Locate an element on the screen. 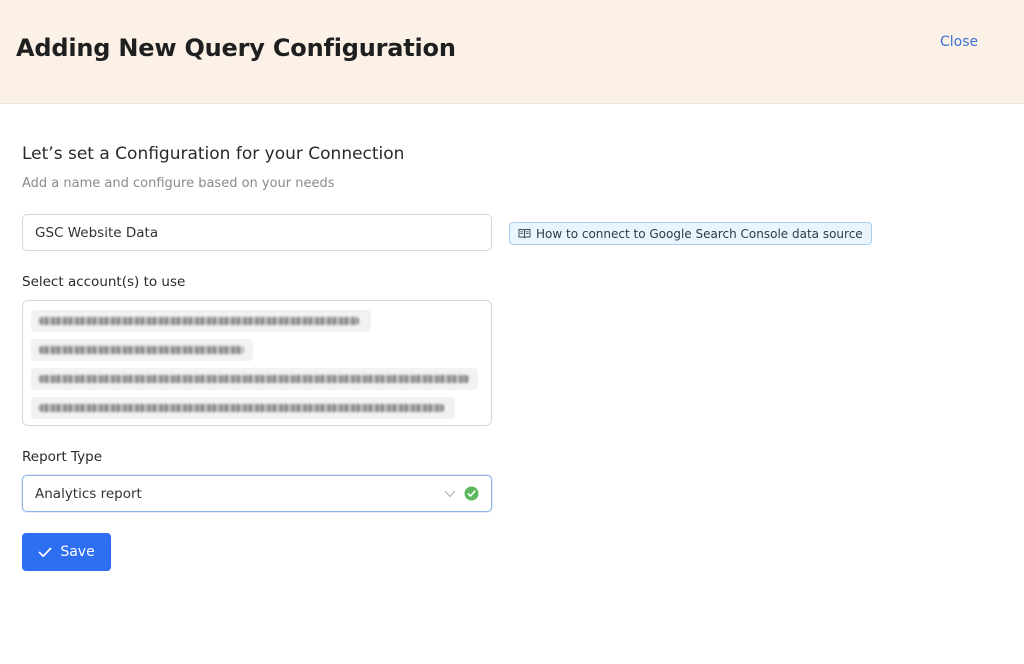 The image size is (1024, 664). save-button: Save is located at coordinates (66, 552).